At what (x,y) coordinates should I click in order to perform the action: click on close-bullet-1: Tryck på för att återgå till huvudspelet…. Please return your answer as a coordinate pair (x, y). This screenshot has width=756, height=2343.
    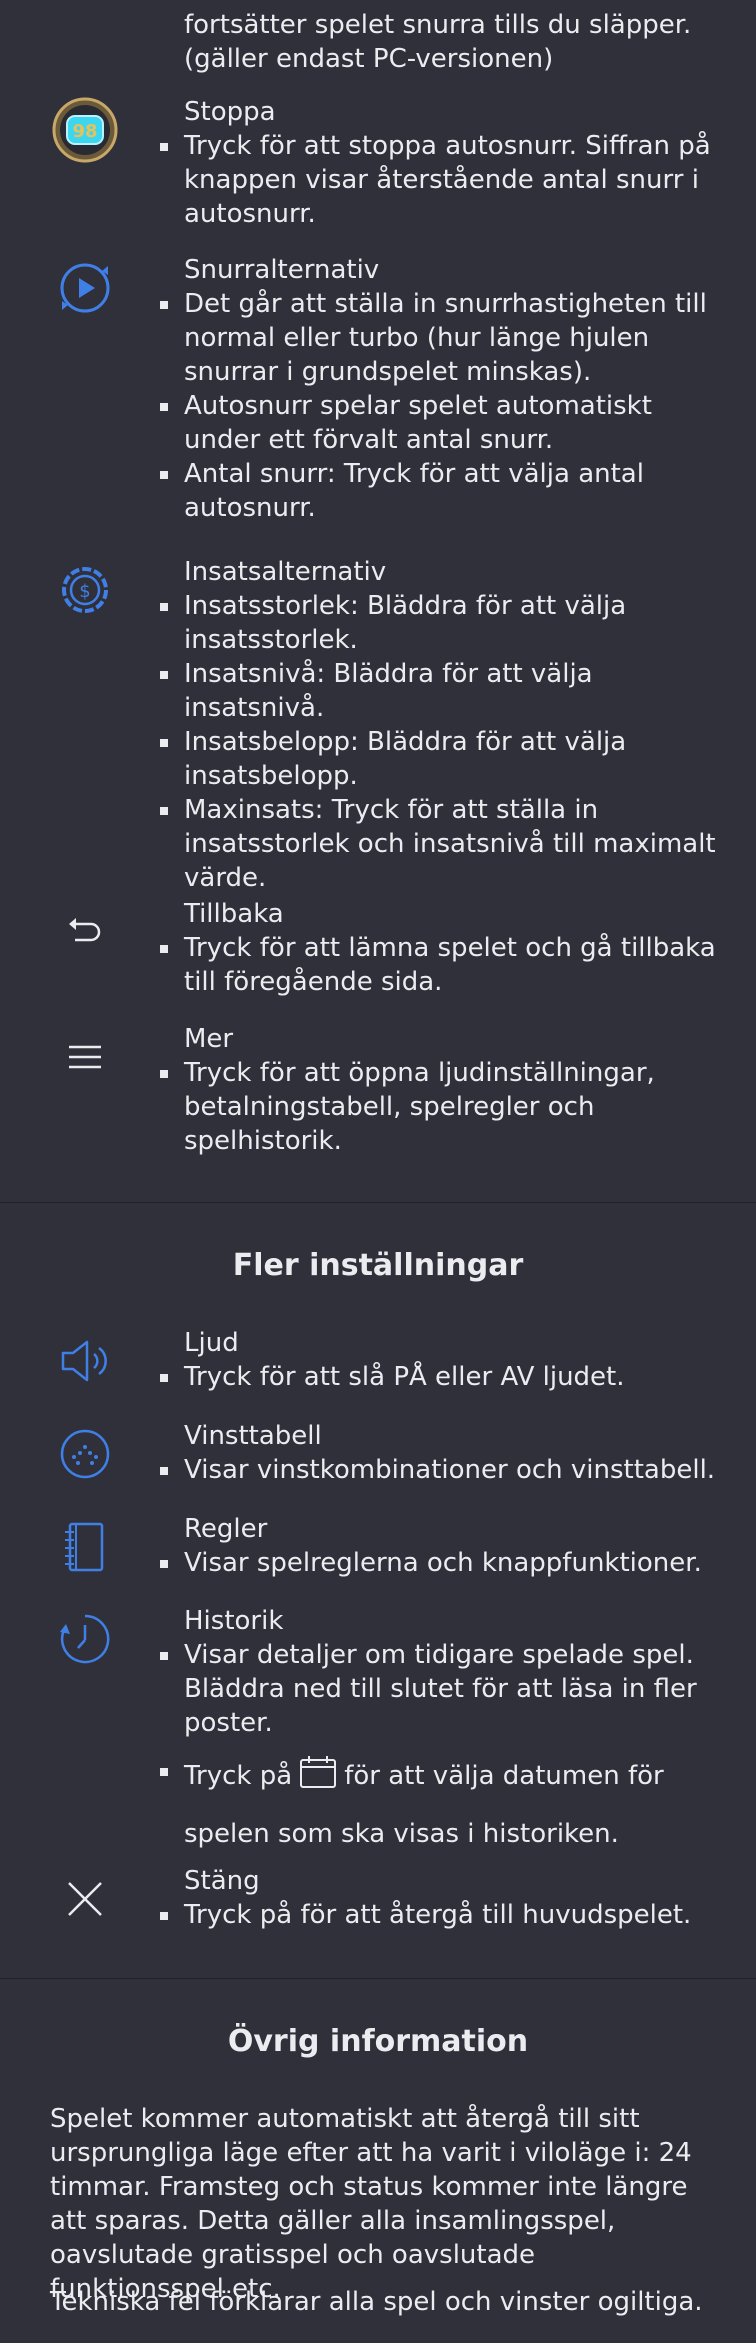
    Looking at the image, I should click on (442, 1915).